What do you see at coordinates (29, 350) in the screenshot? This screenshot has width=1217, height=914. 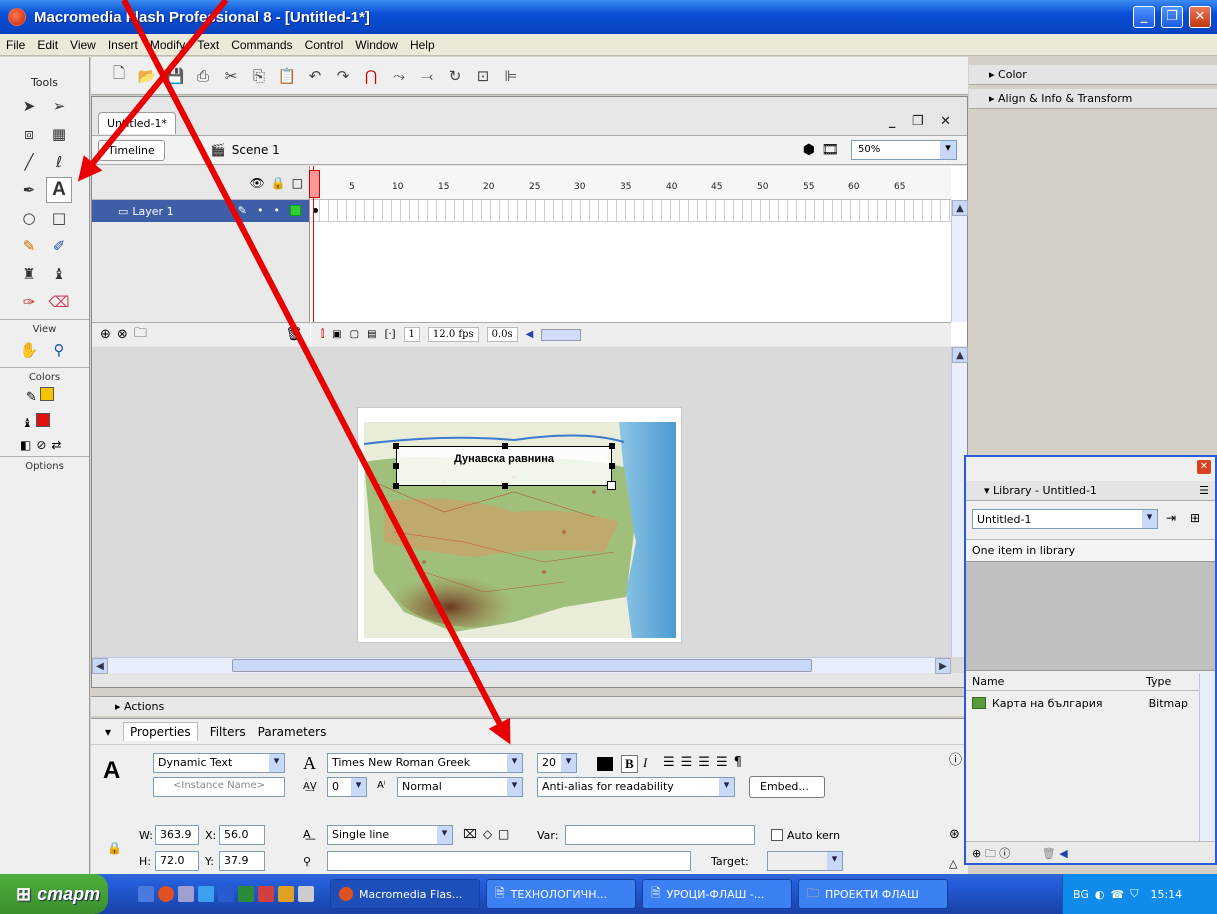 I see `hand-tool-icon: ✋` at bounding box center [29, 350].